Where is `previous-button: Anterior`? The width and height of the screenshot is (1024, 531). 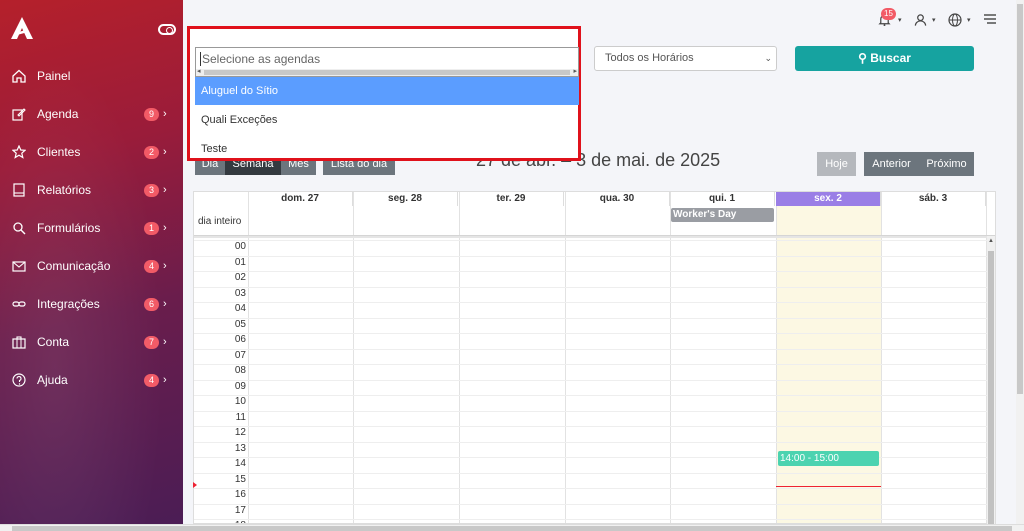 previous-button: Anterior is located at coordinates (891, 164).